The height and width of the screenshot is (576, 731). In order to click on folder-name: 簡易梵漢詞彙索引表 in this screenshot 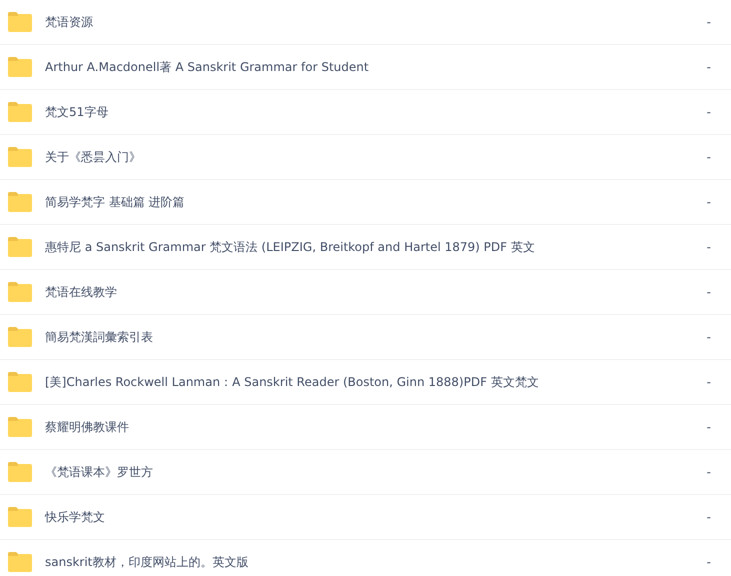, I will do `click(358, 337)`.